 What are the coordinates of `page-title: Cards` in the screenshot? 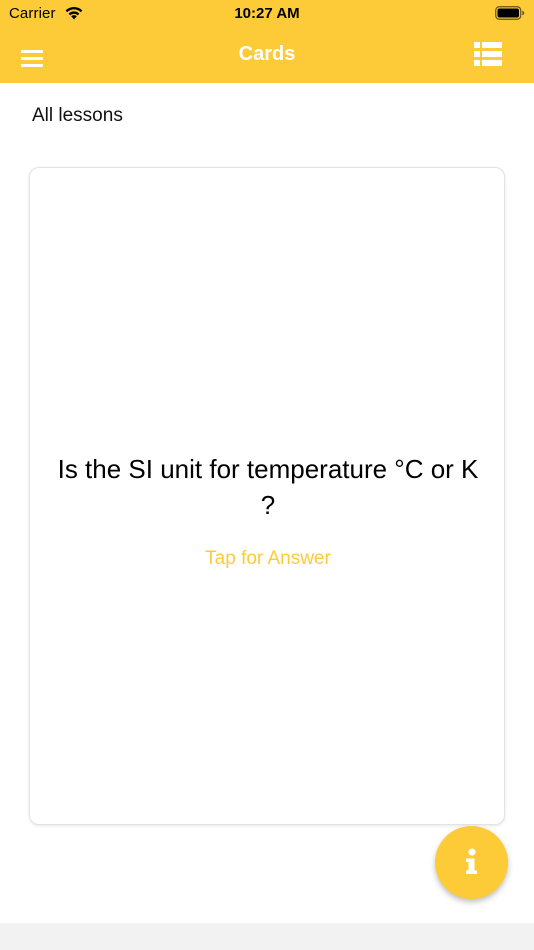 It's located at (267, 54).